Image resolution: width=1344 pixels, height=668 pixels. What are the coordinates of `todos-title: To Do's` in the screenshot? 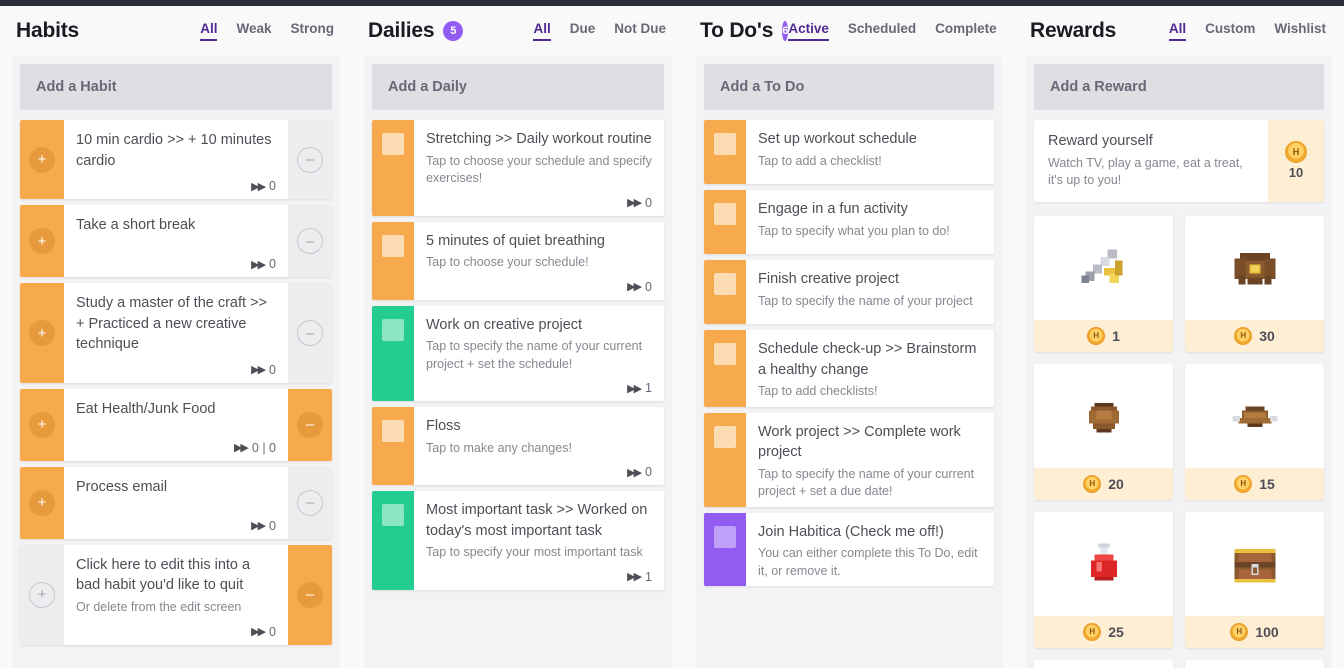 It's located at (737, 30).